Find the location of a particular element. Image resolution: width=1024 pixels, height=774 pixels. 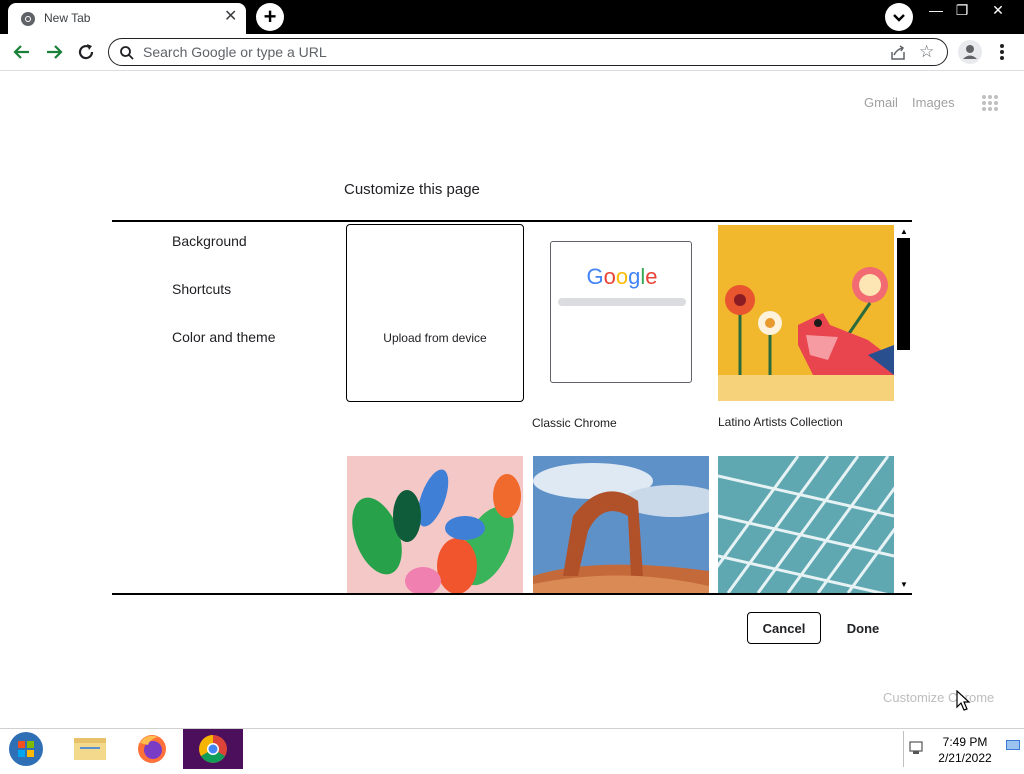

cancel-button: Cancel is located at coordinates (784, 628).